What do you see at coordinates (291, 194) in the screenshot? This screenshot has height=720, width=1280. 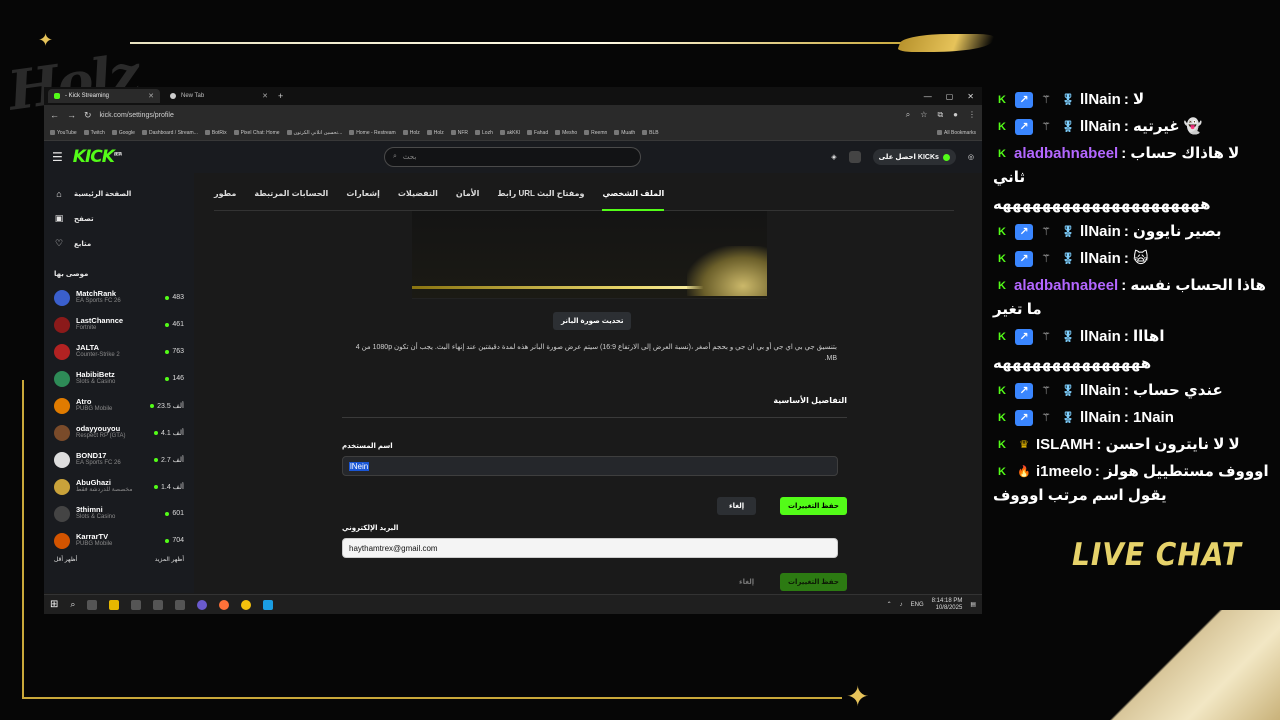 I see `tab-settings-5: الحسابات المرتبطة` at bounding box center [291, 194].